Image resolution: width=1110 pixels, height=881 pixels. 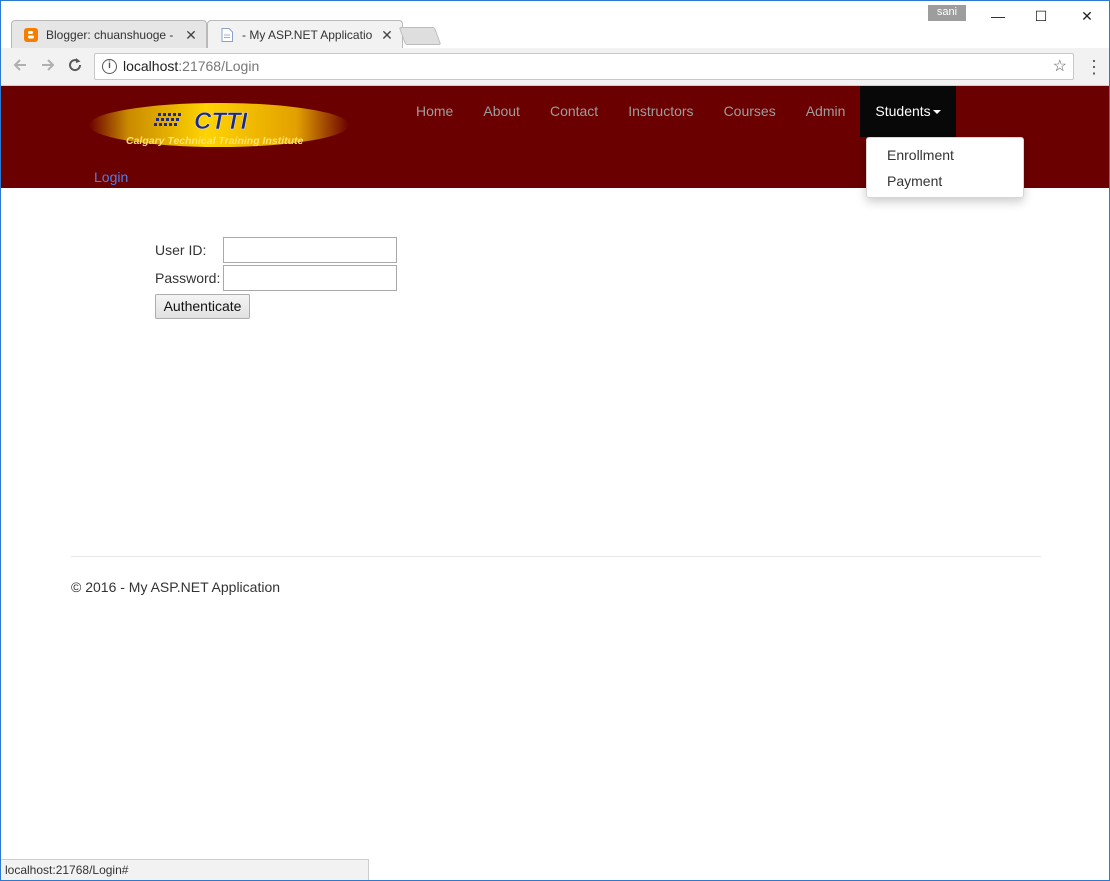 I want to click on page-icon, so click(x=227, y=34).